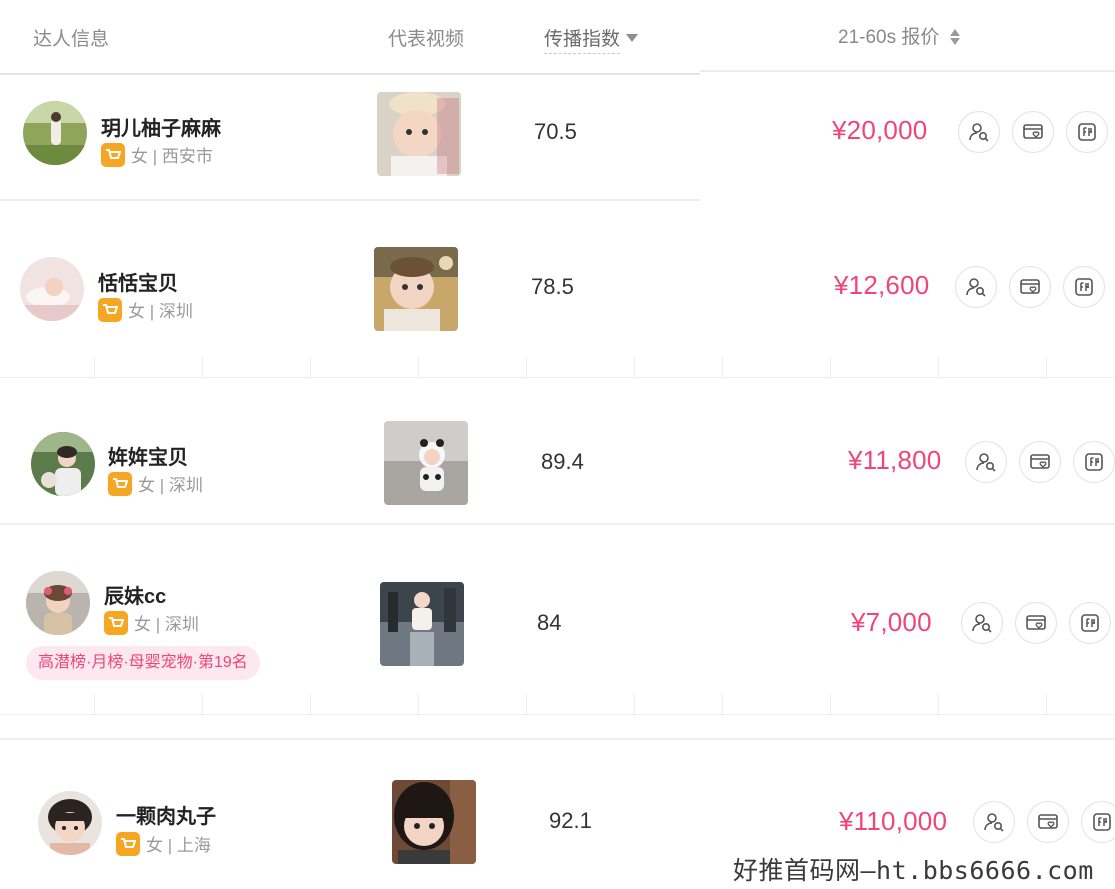 This screenshot has height=889, width=1115. Describe the element at coordinates (148, 455) in the screenshot. I see `influencer-name: 姩姩宝贝` at that location.